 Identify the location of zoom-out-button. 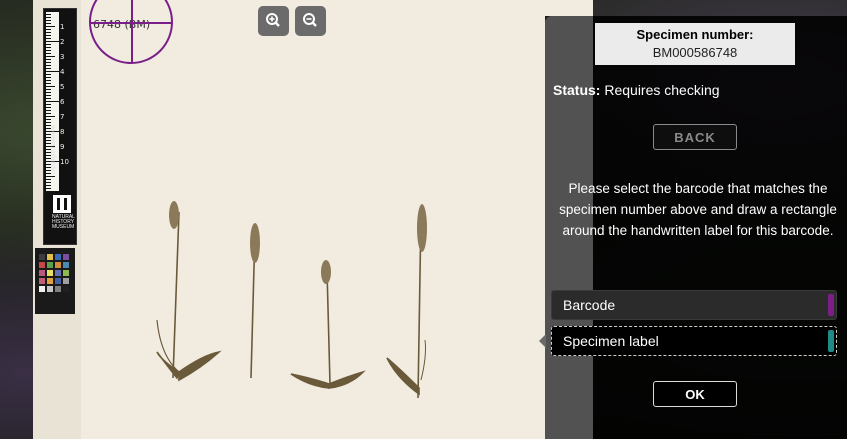
(310, 21).